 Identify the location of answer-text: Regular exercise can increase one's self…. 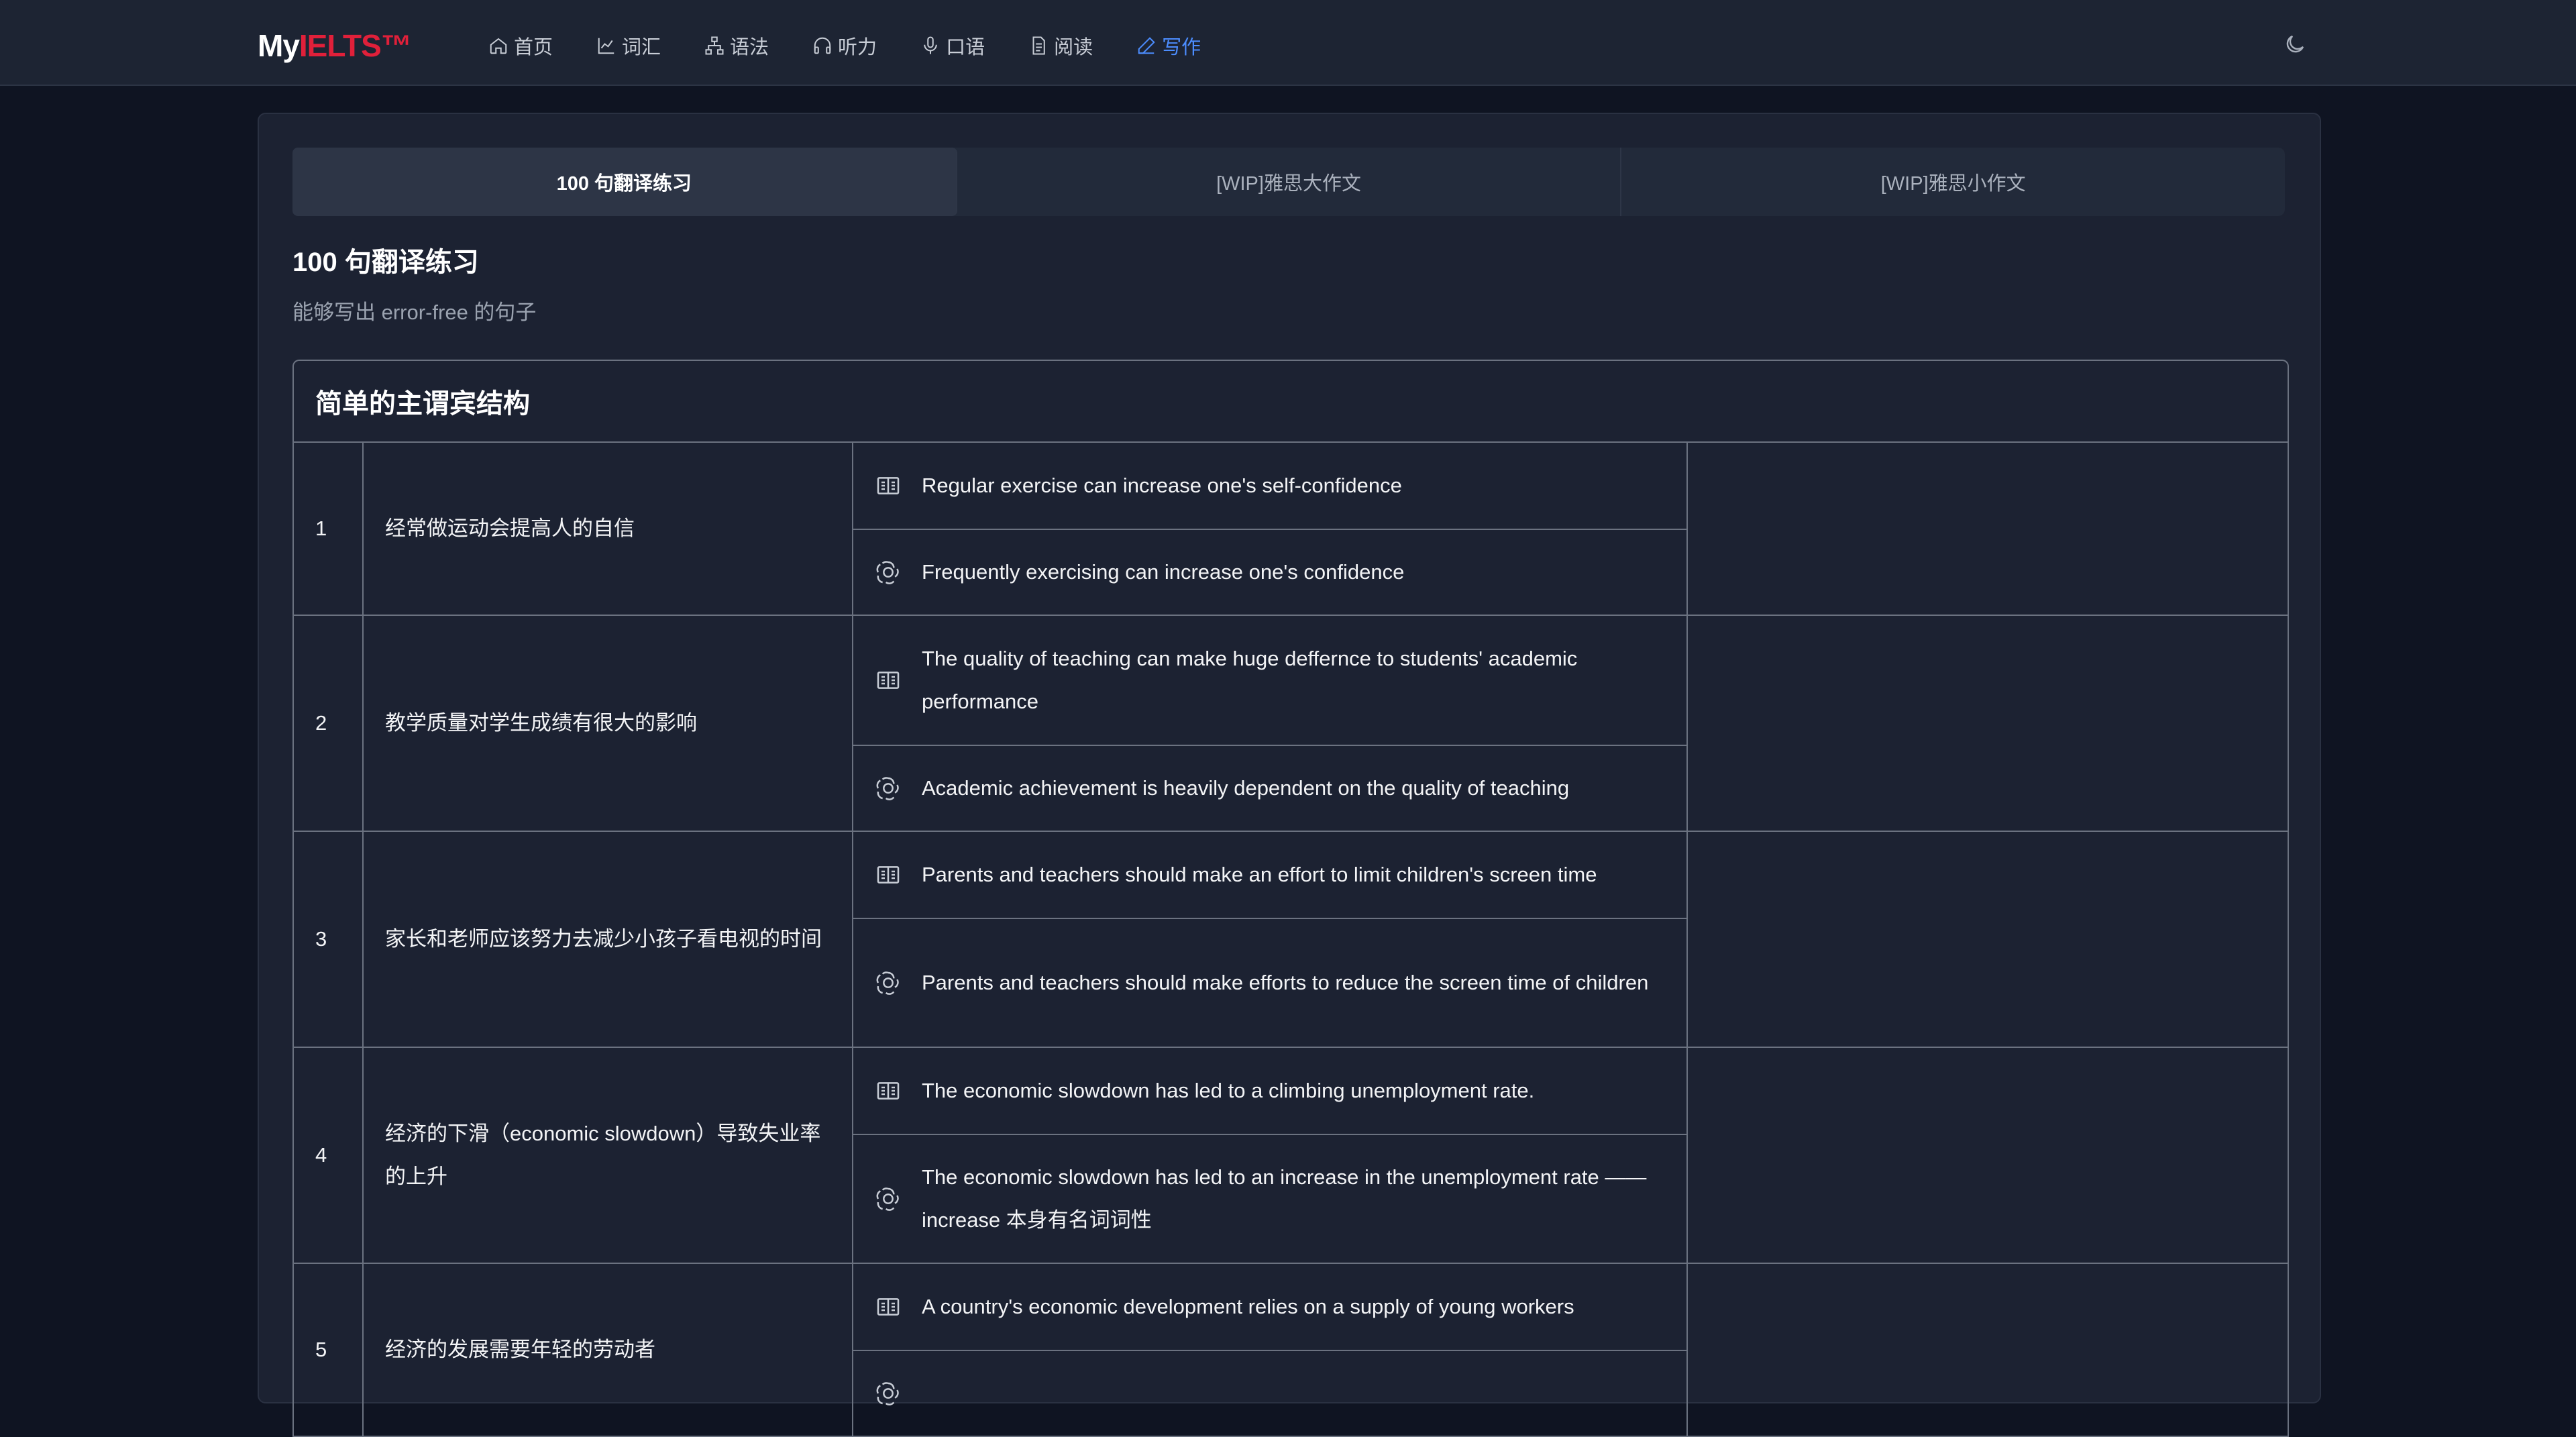
(1162, 485).